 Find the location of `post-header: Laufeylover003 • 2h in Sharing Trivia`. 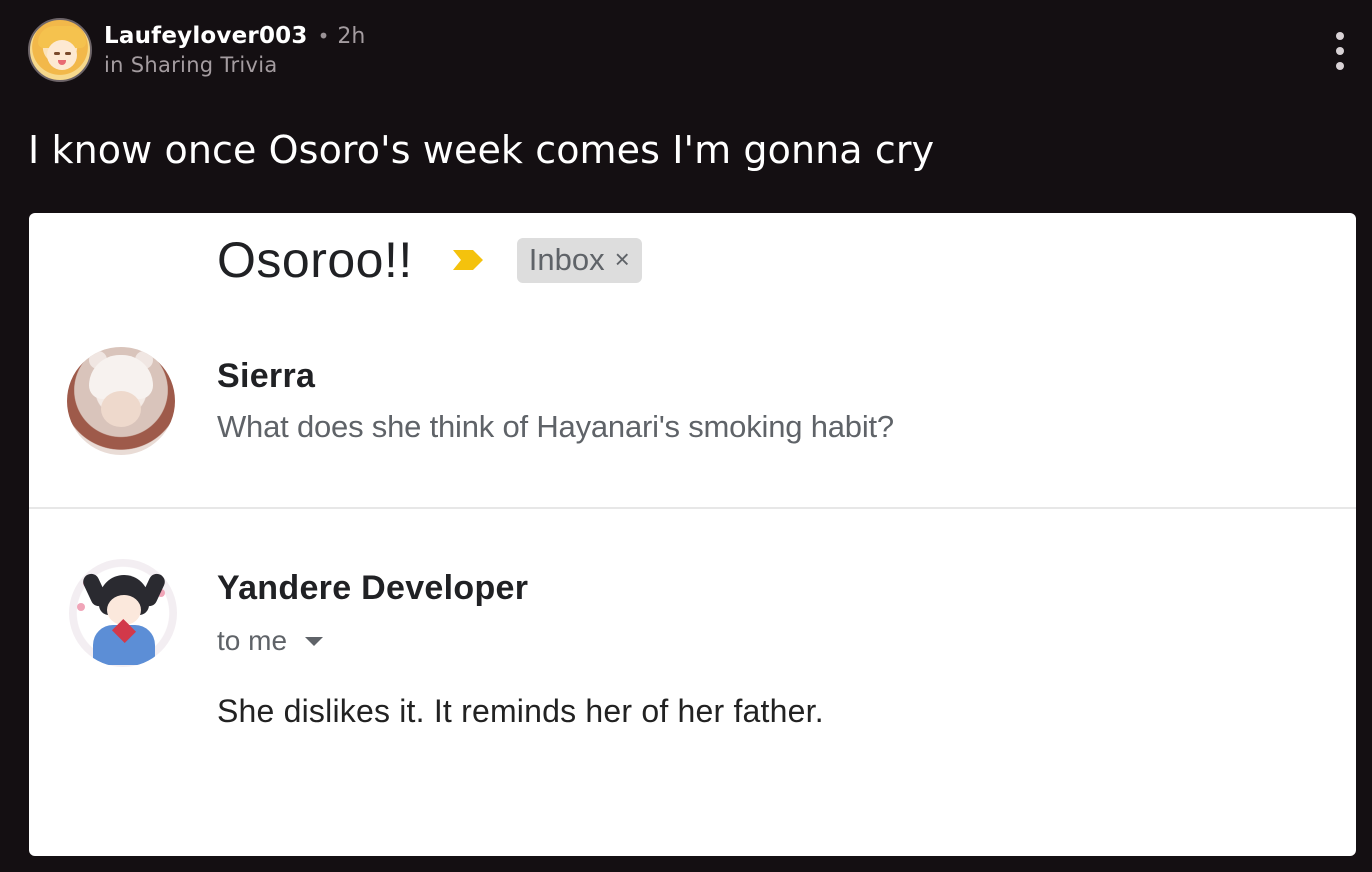

post-header: Laufeylover003 • 2h in Sharing Trivia is located at coordinates (196, 50).